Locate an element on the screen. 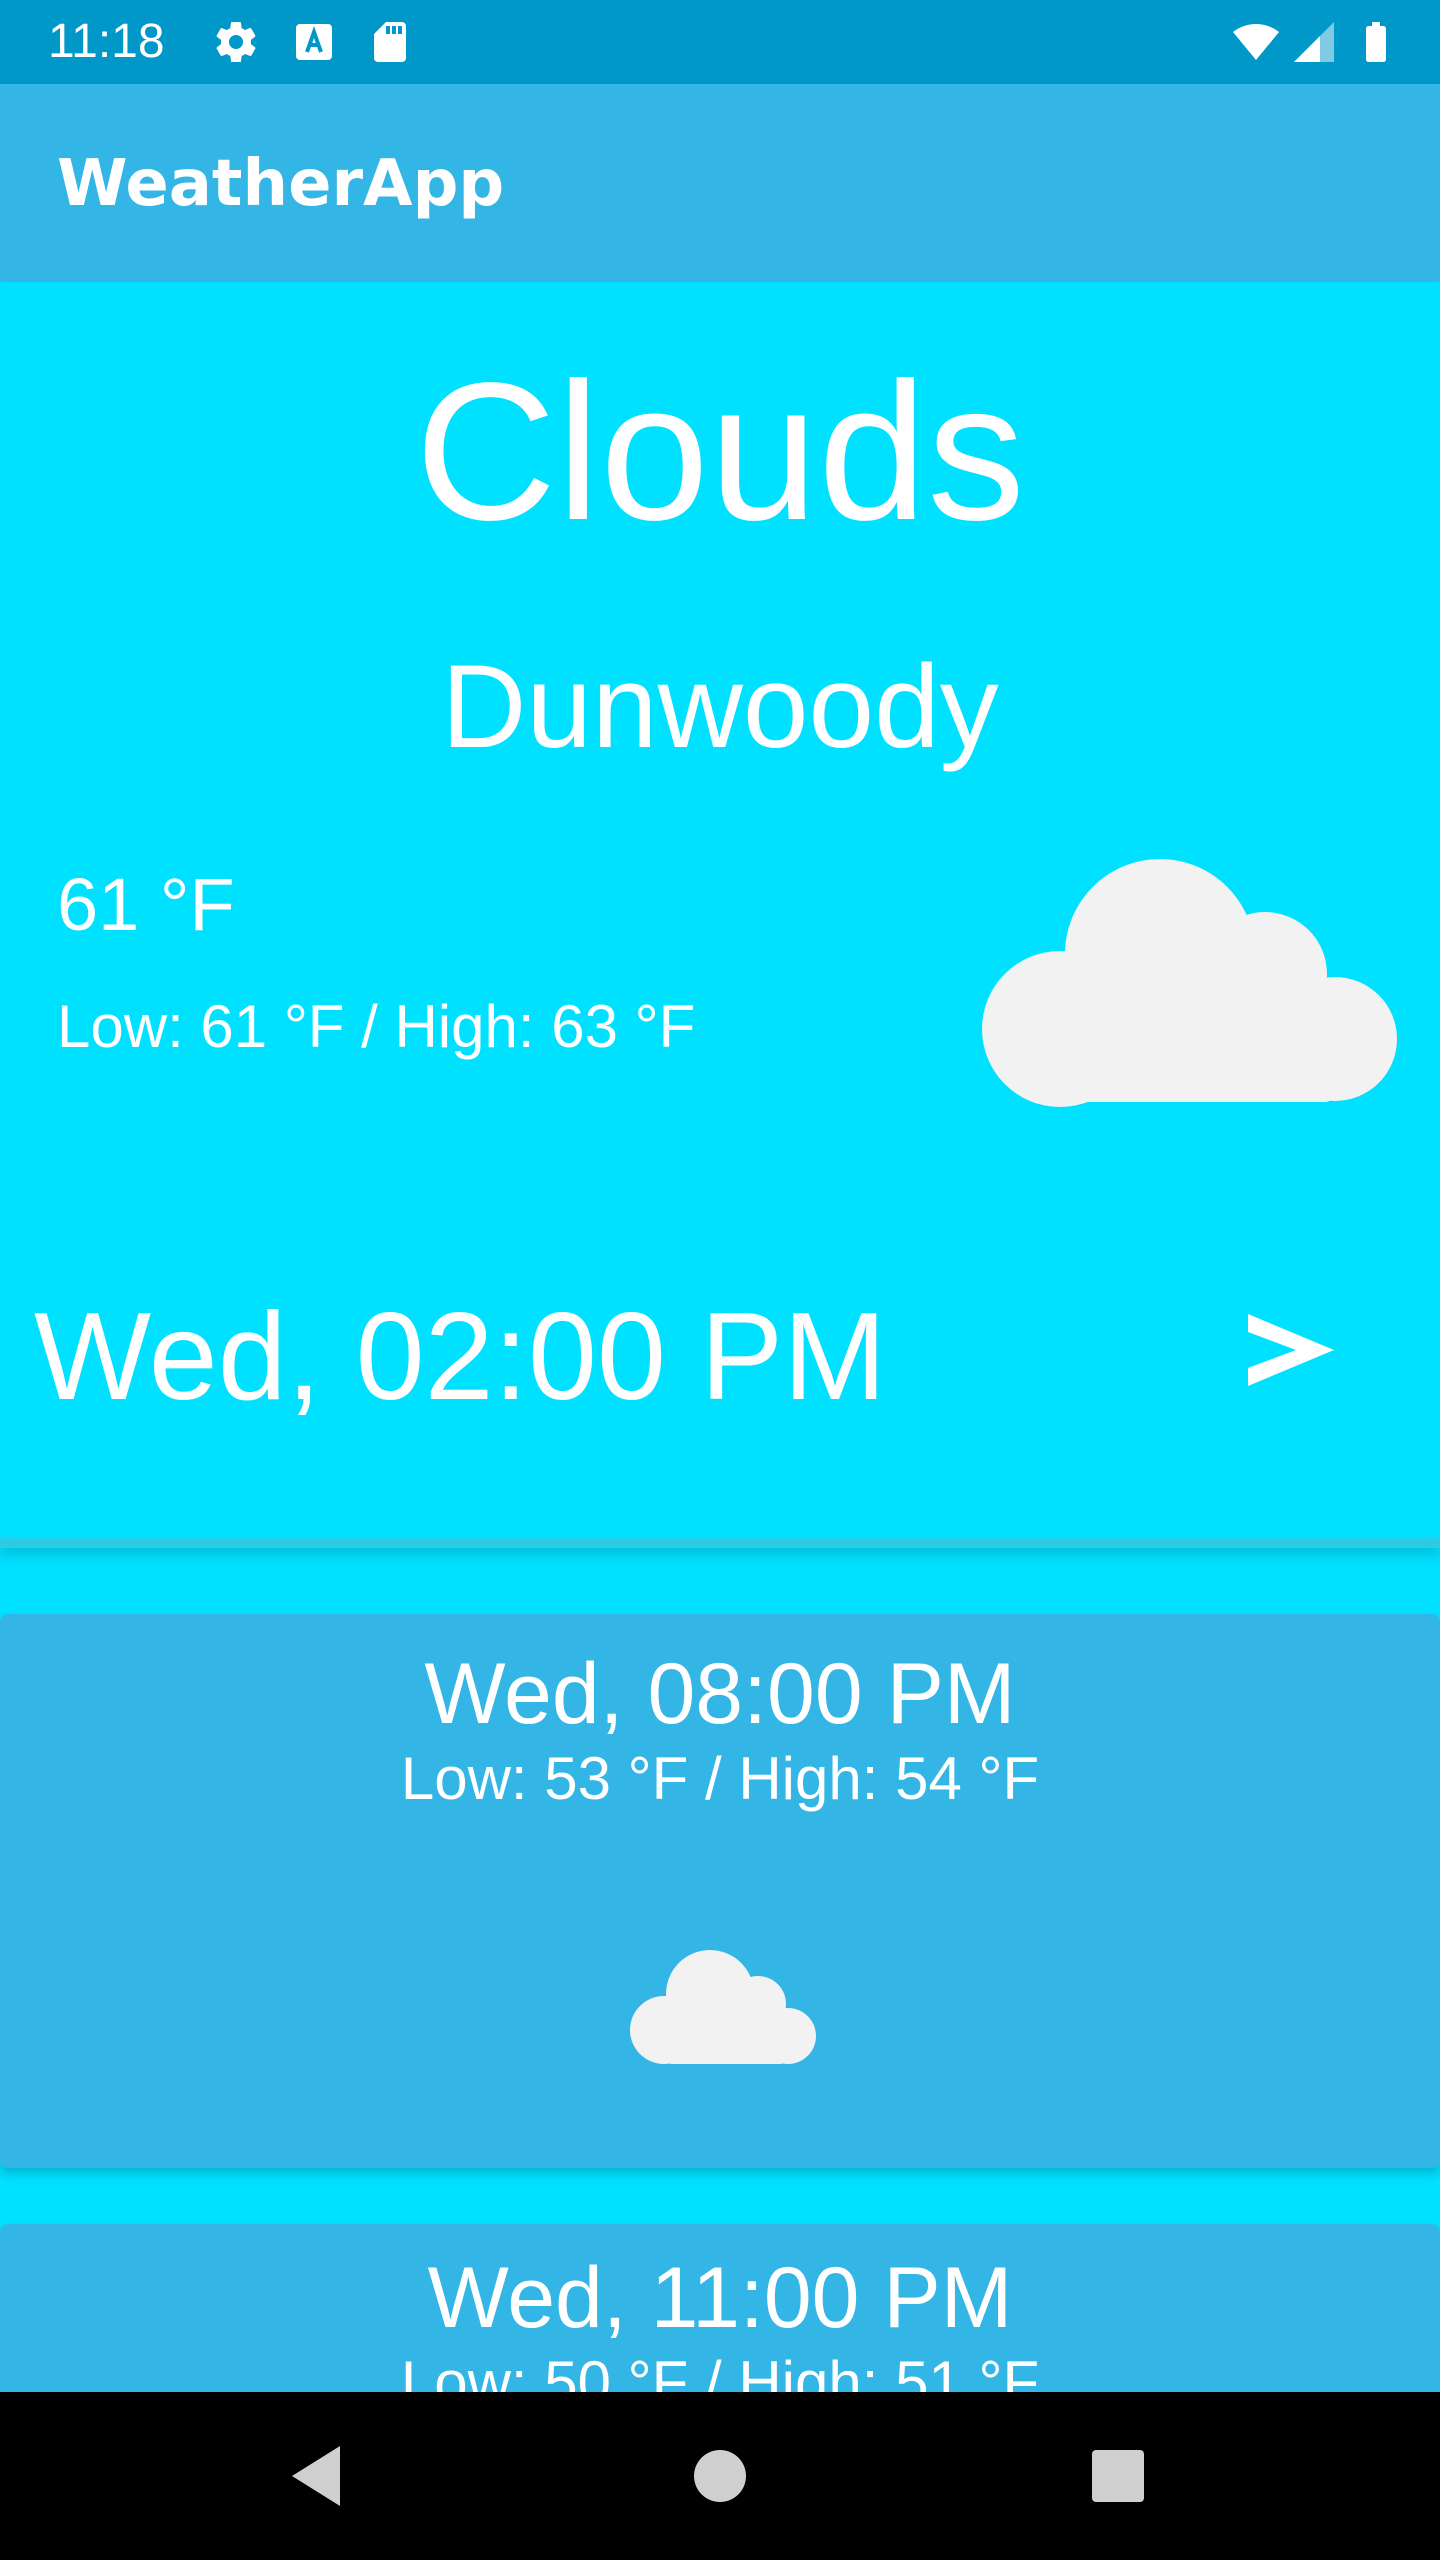 The width and height of the screenshot is (1440, 2560). current-datetime: Wed, 02:00 PM is located at coordinates (460, 1357).